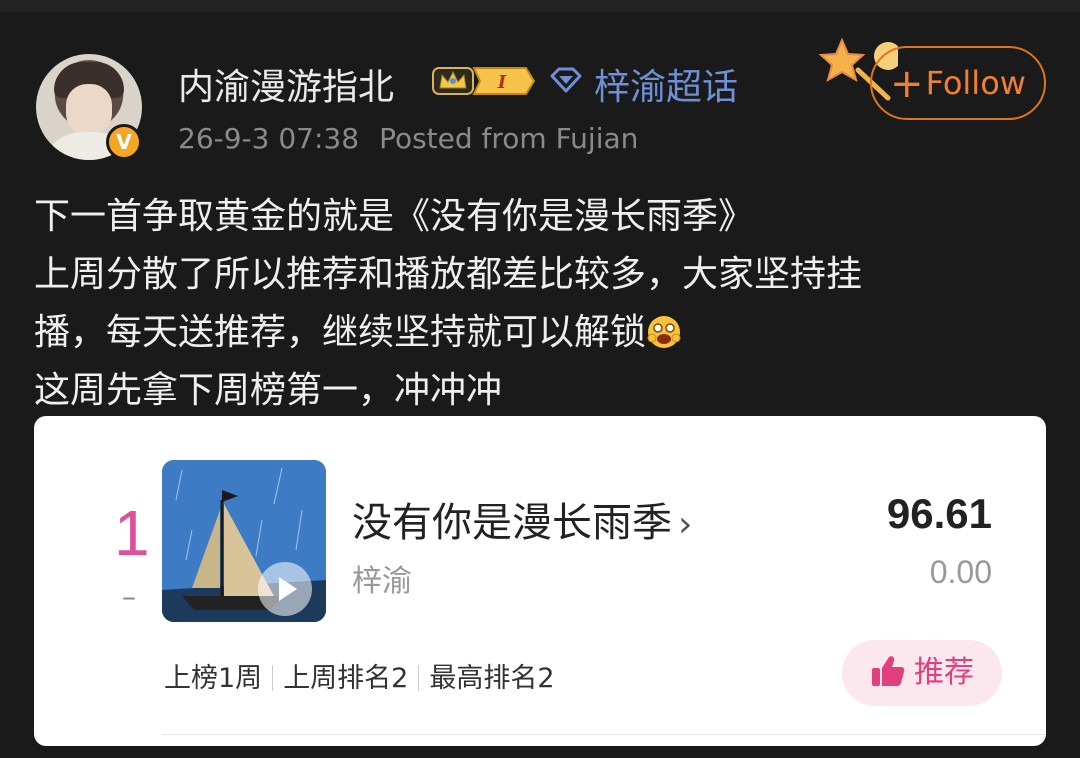  I want to click on post-line-1: 下一首争取黄金的就是《没有你是漫长雨季》, so click(394, 216).